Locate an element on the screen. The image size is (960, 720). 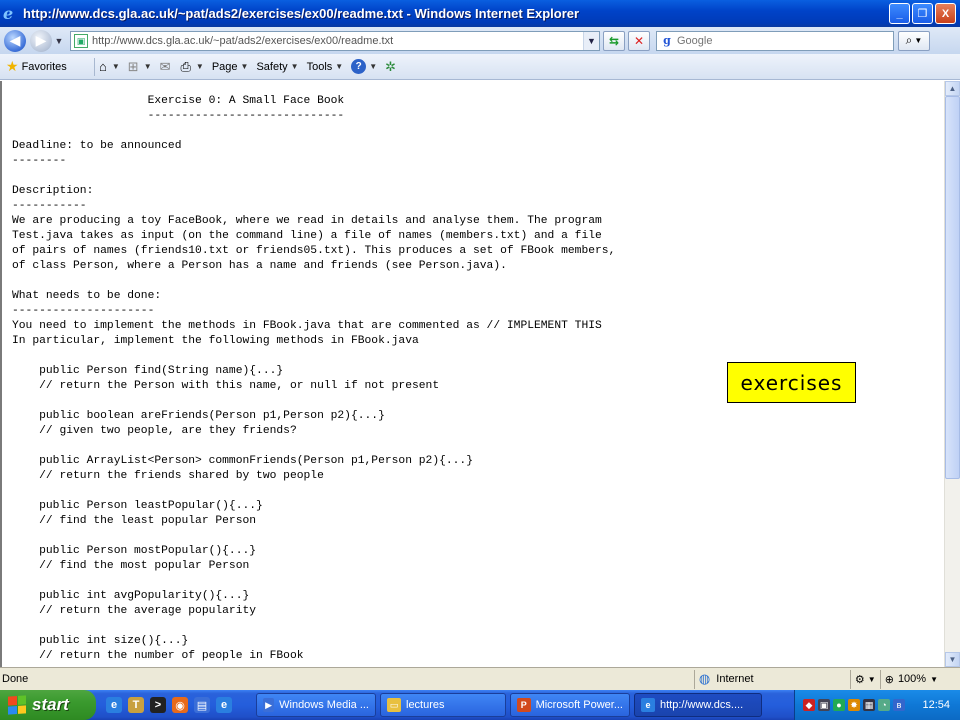
search-input is located at coordinates (785, 40).